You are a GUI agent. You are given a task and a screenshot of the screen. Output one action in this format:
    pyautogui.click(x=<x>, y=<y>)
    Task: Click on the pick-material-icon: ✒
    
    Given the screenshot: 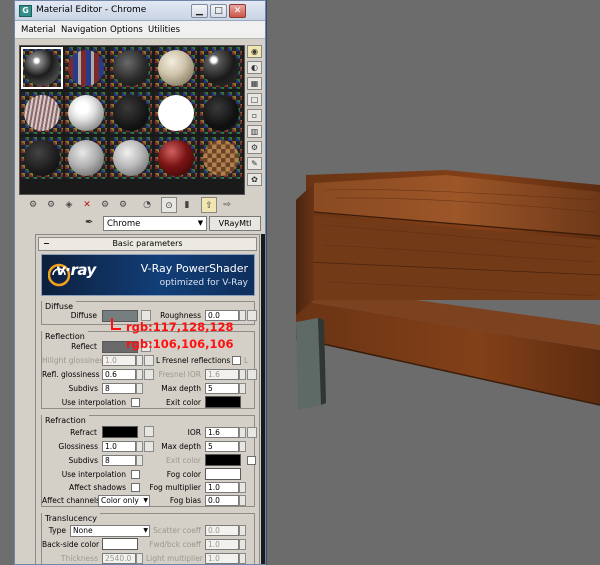 What is the action you would take?
    pyautogui.click(x=89, y=222)
    